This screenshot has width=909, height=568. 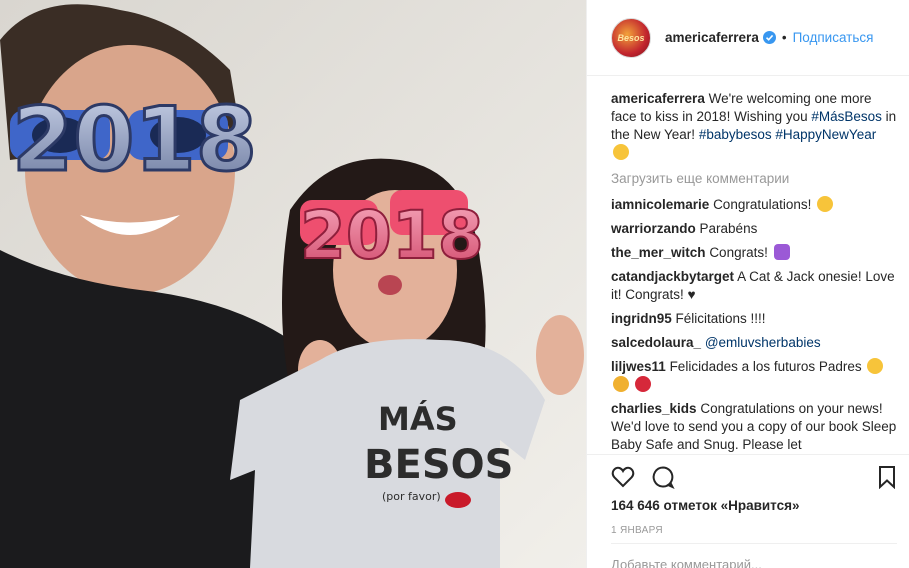 I want to click on comment-item: iamnicolemarie Congratulations!, so click(x=754, y=205).